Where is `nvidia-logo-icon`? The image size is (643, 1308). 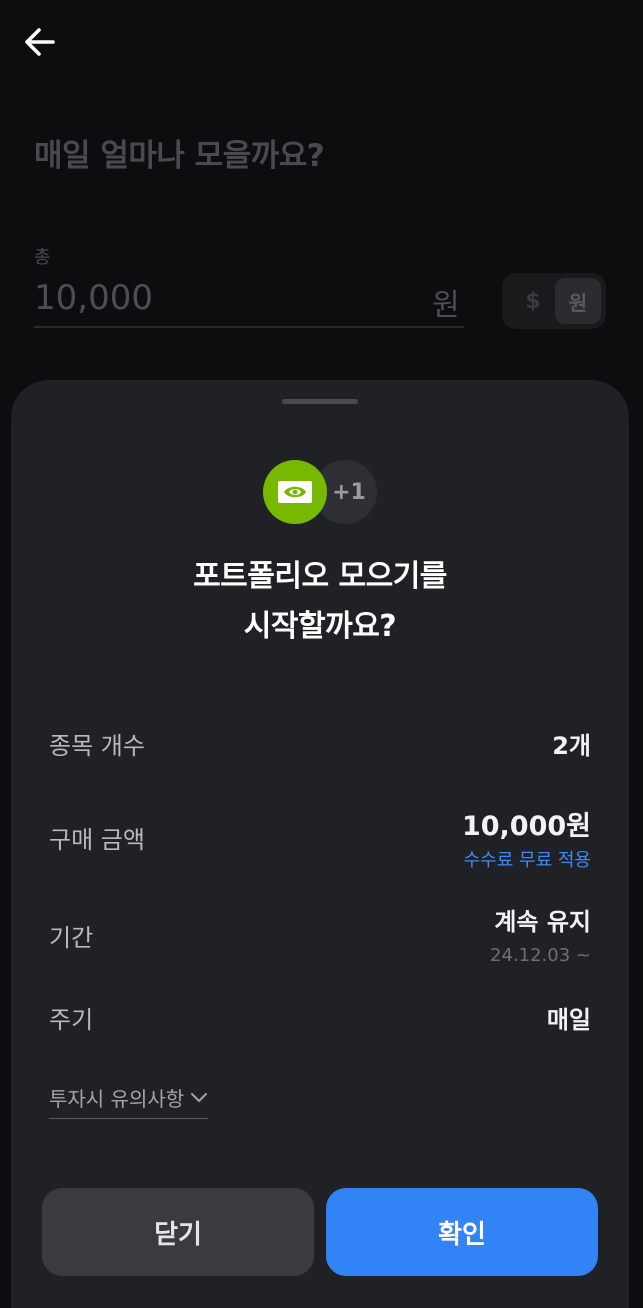
nvidia-logo-icon is located at coordinates (295, 492).